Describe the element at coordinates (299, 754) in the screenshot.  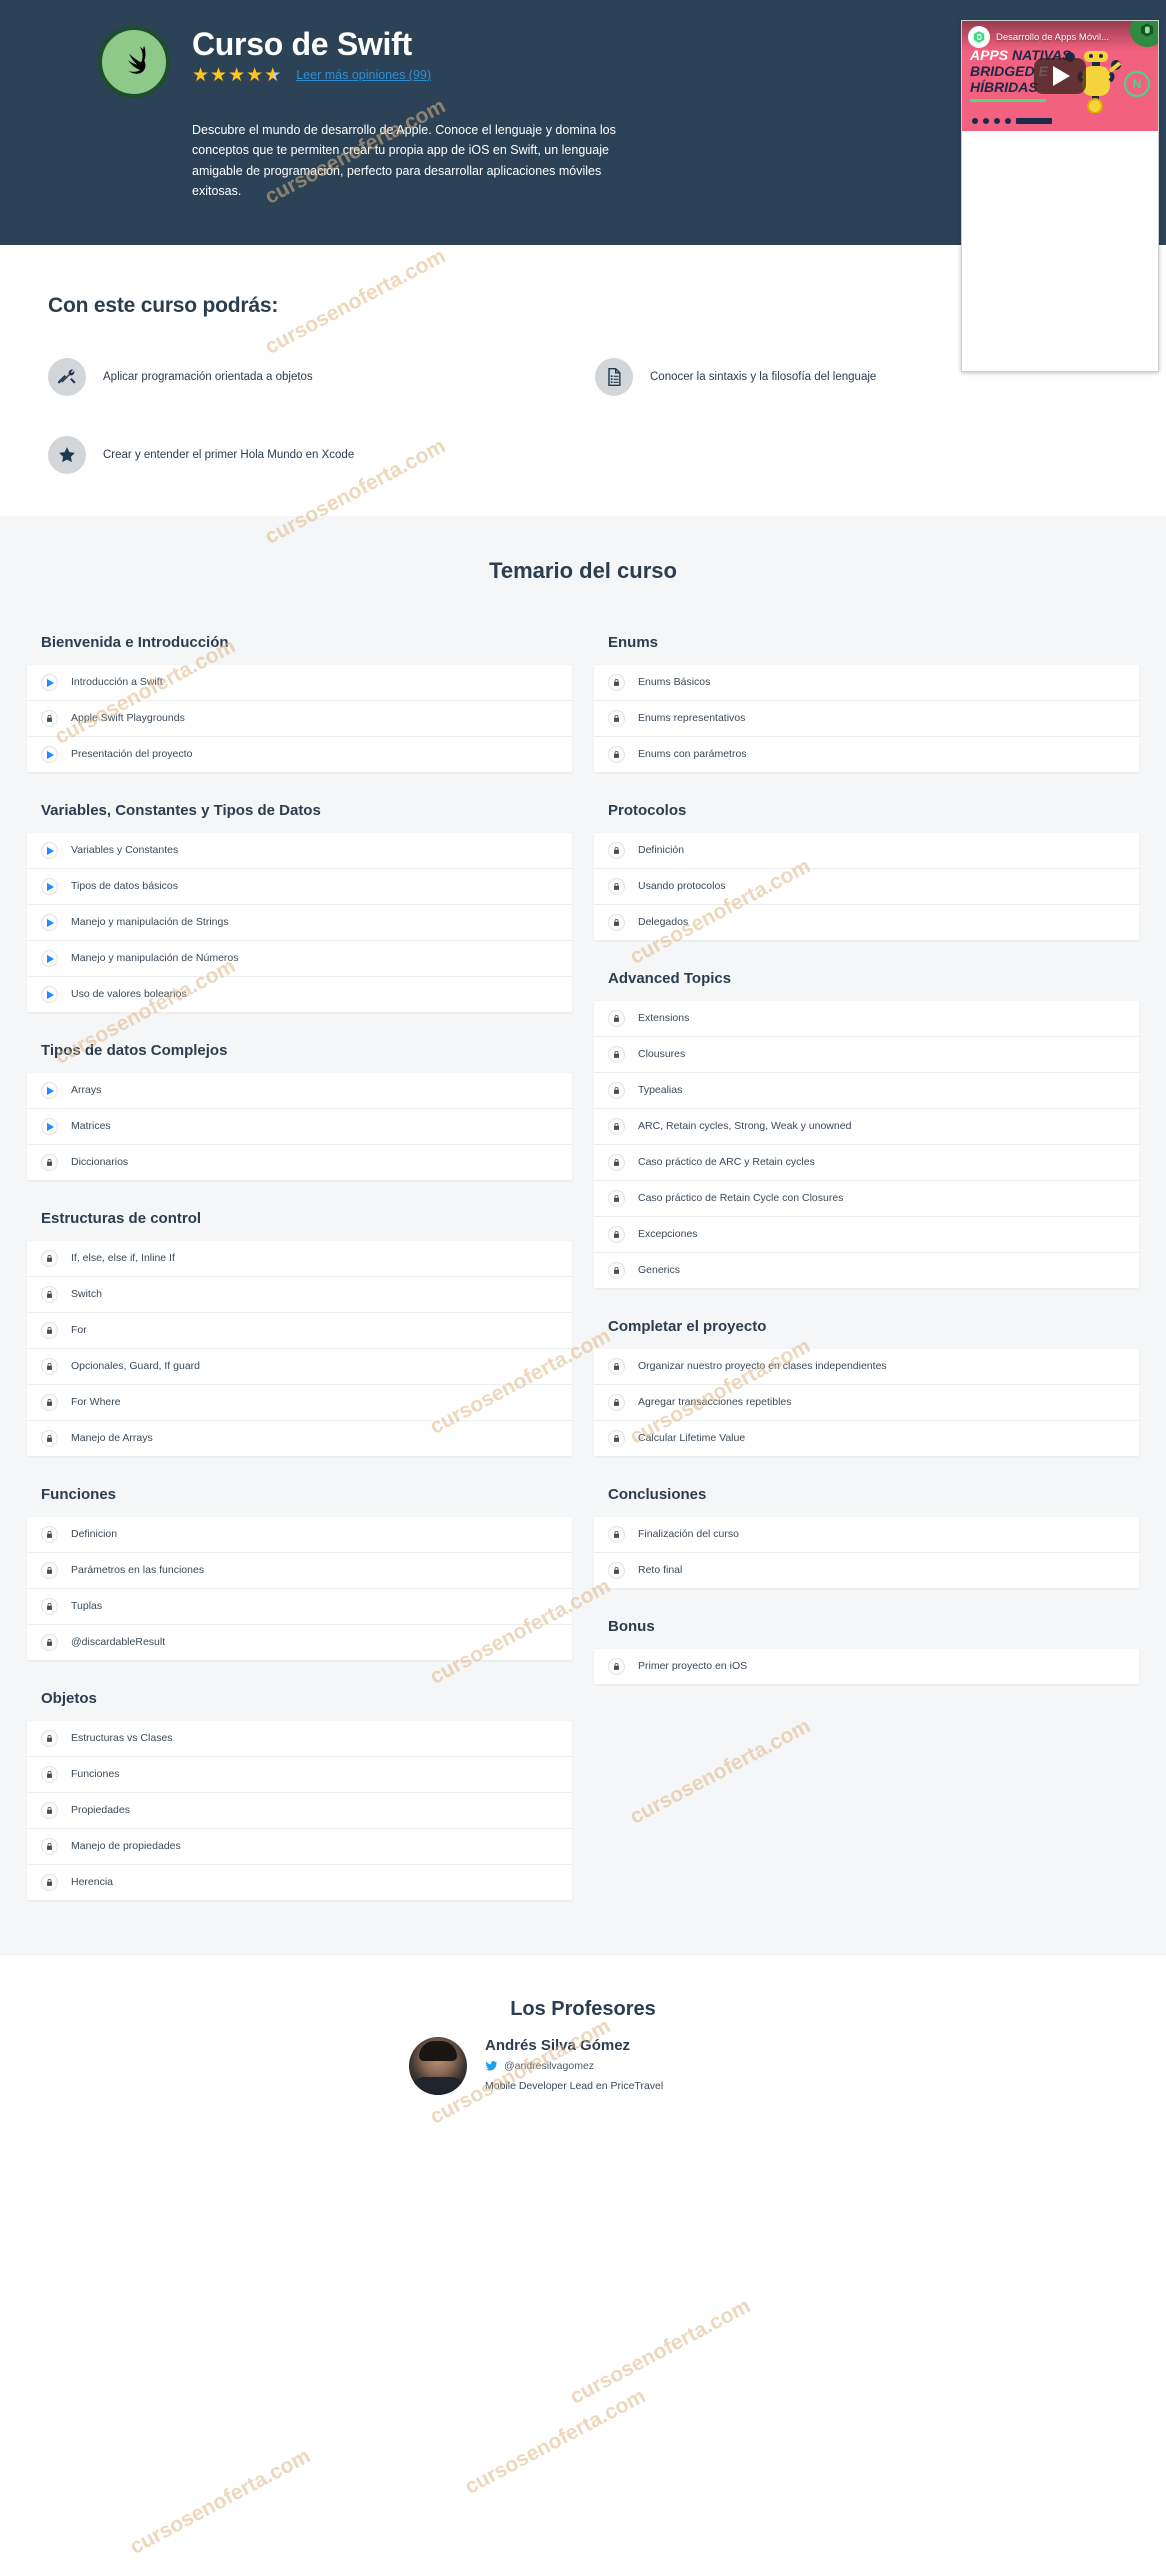
I see `lesson-row: Presentación del proyecto` at that location.